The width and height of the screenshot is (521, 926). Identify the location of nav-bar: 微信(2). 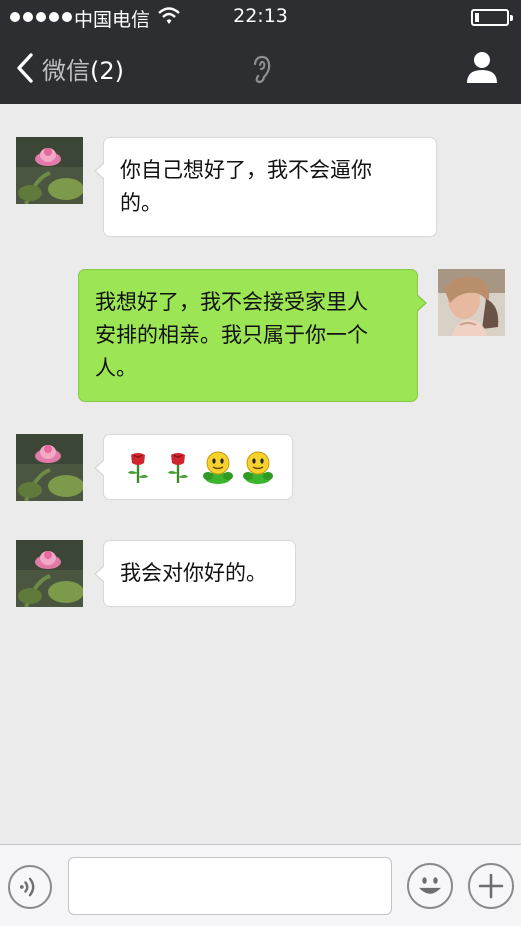
(260, 69).